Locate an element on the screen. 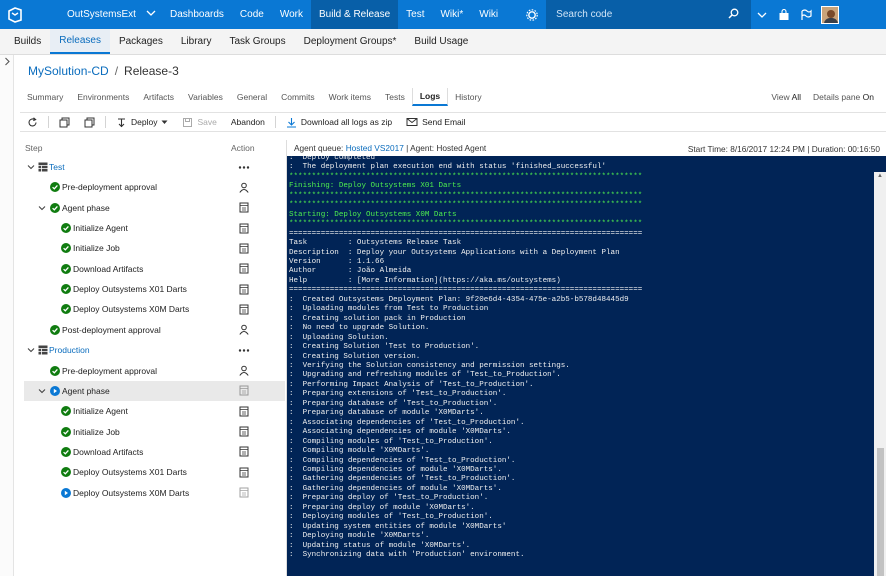 The image size is (886, 576). release-tab-general: General is located at coordinates (252, 97).